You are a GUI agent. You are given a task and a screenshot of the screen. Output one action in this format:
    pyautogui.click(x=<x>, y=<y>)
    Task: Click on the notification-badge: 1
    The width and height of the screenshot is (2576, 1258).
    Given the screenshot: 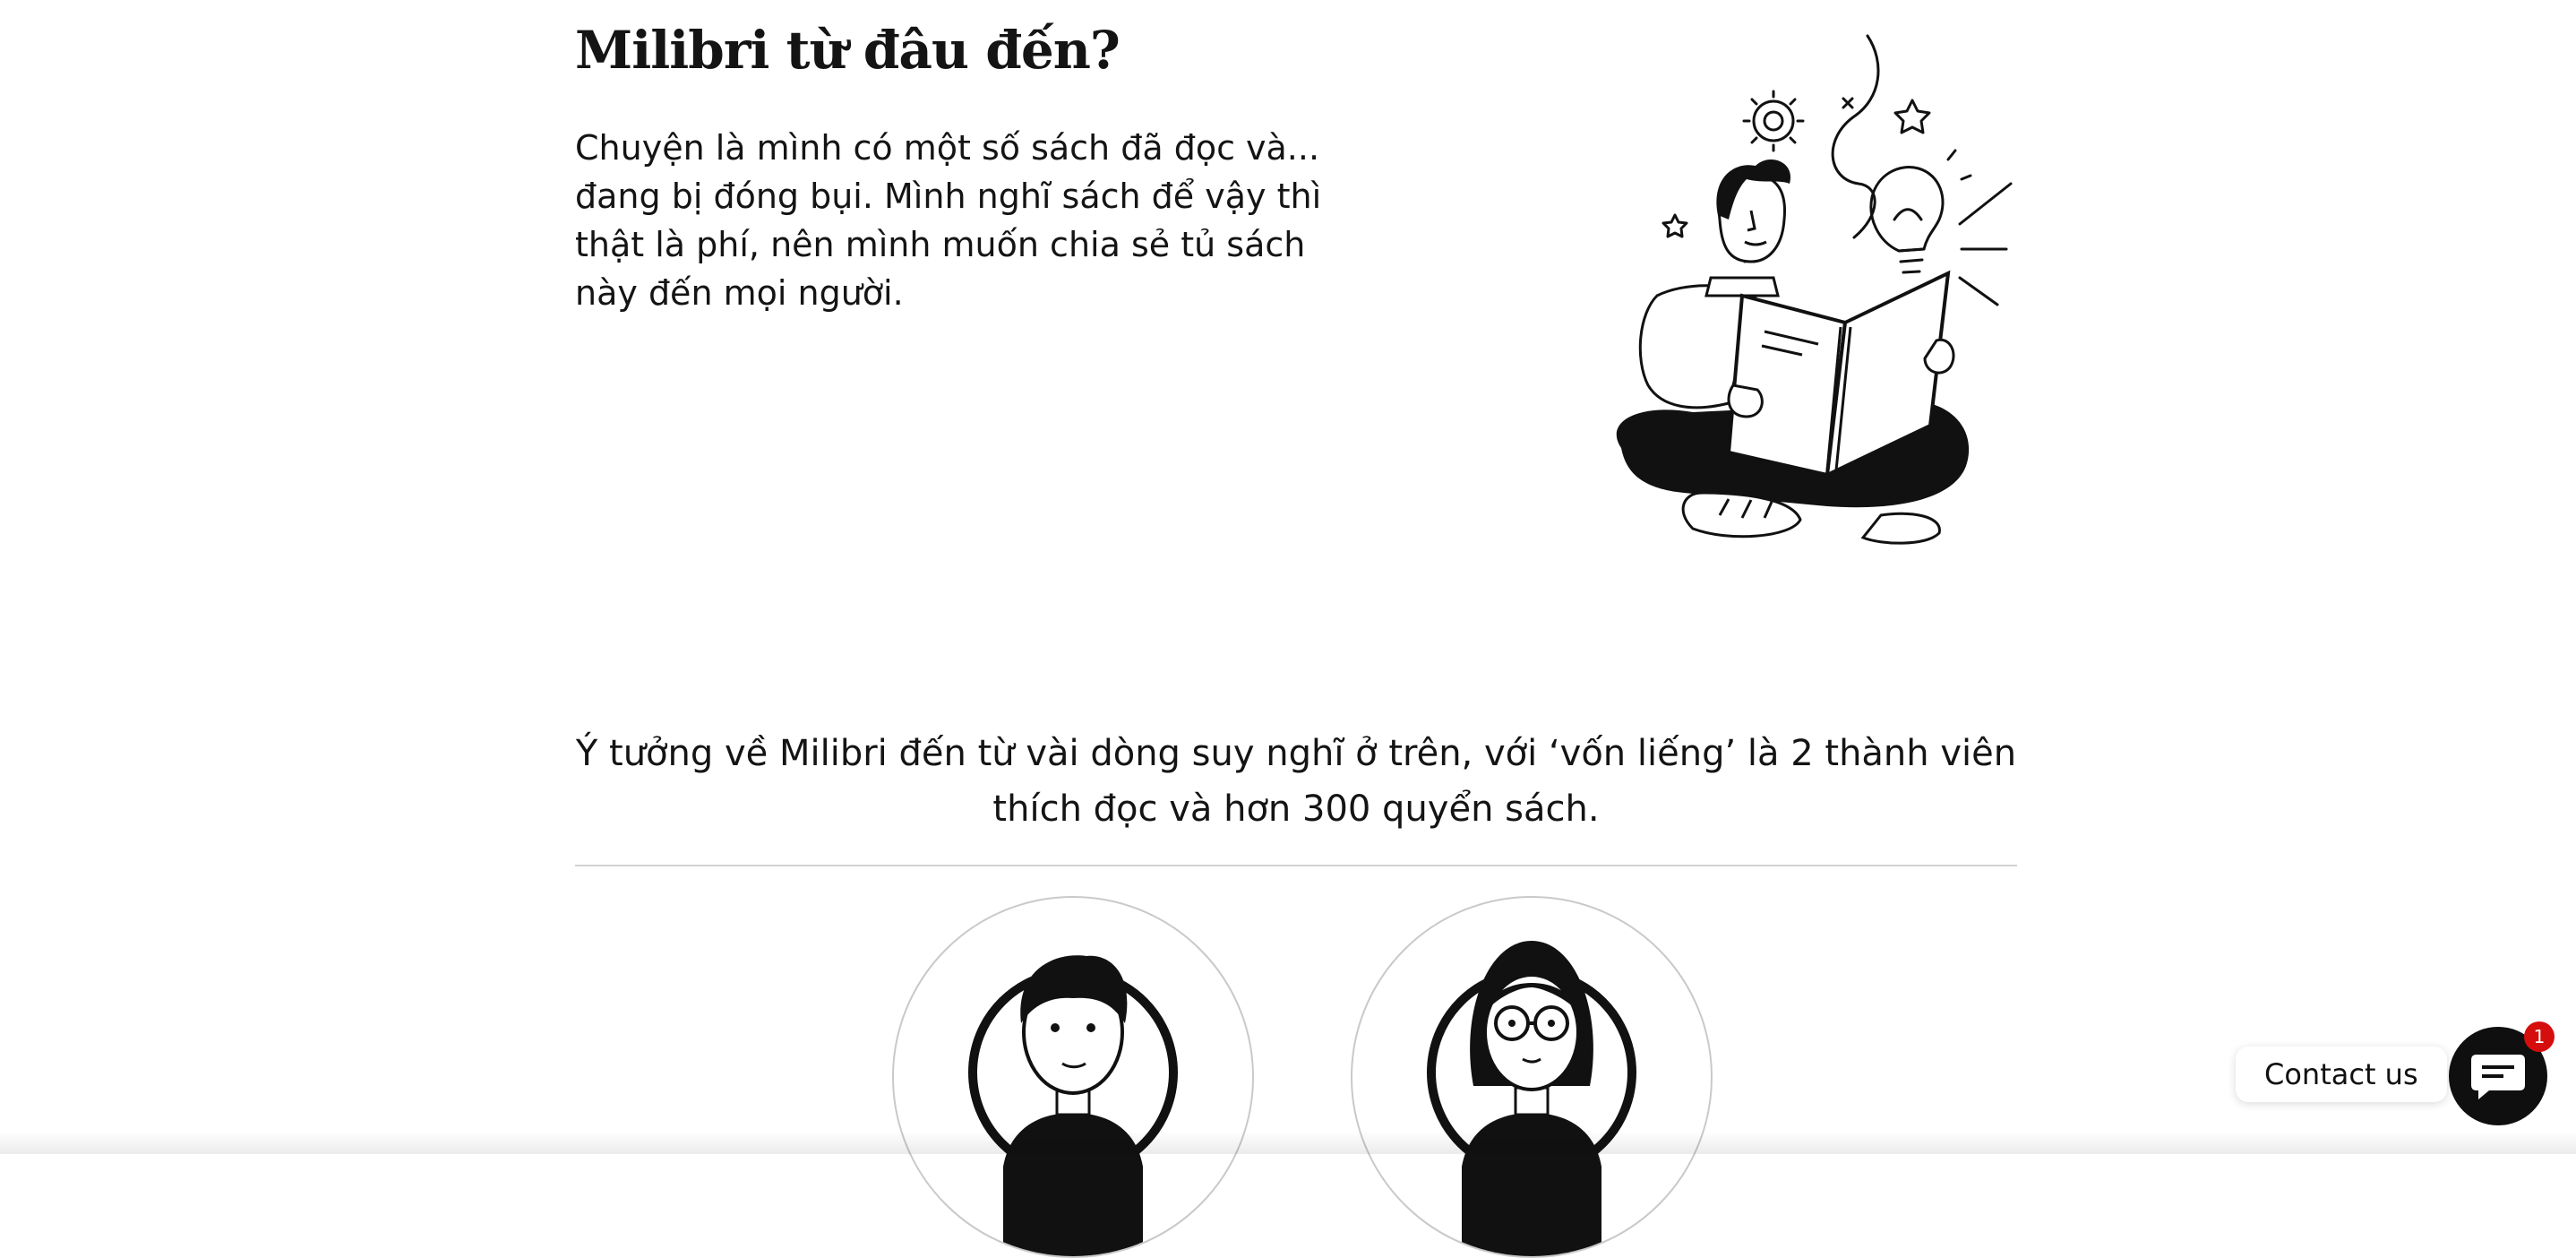 What is the action you would take?
    pyautogui.click(x=2539, y=1036)
    